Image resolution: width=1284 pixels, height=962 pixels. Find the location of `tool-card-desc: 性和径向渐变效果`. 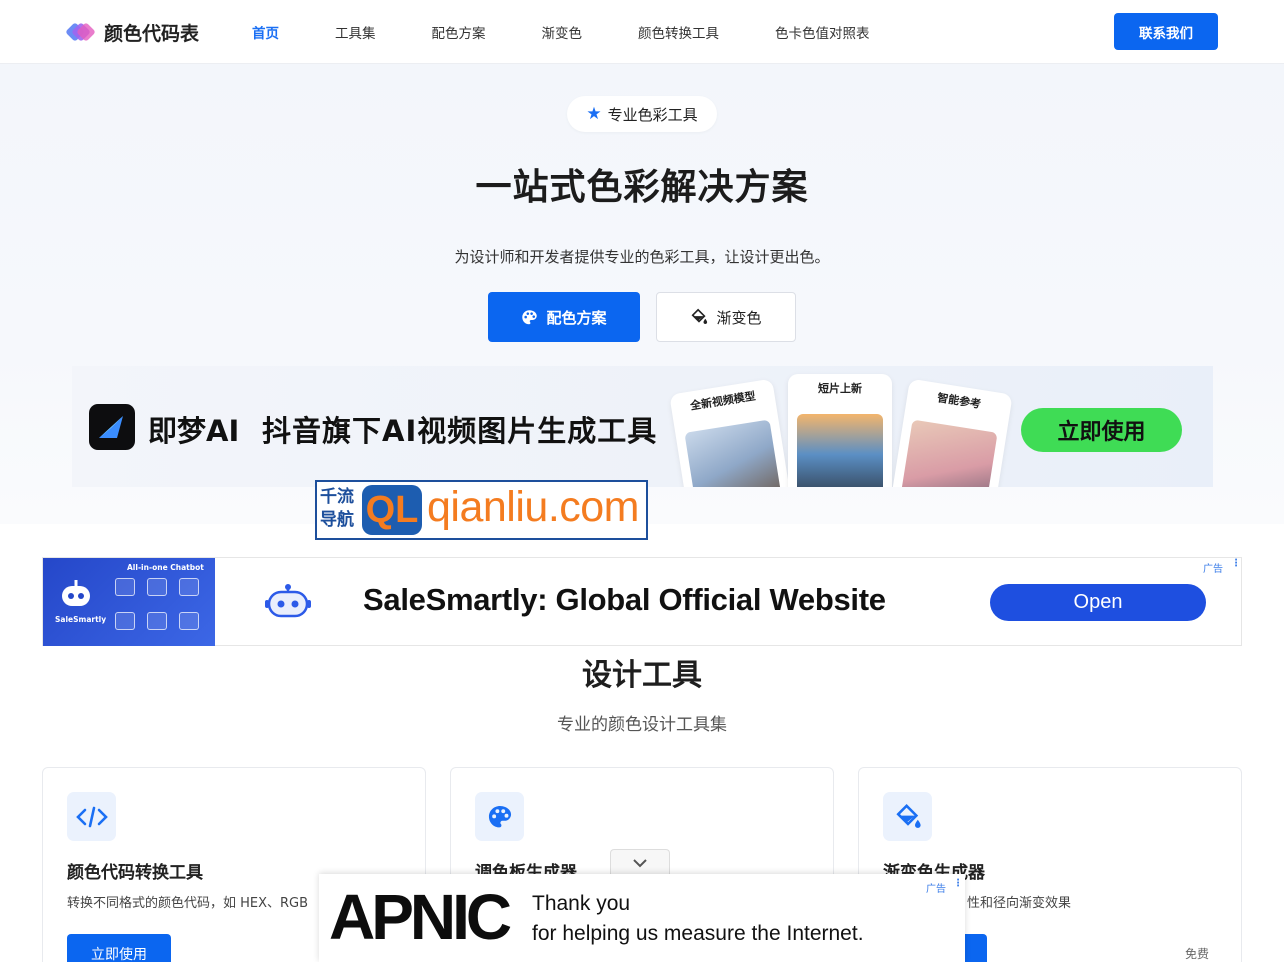

tool-card-desc: 性和径向渐变效果 is located at coordinates (1019, 903).